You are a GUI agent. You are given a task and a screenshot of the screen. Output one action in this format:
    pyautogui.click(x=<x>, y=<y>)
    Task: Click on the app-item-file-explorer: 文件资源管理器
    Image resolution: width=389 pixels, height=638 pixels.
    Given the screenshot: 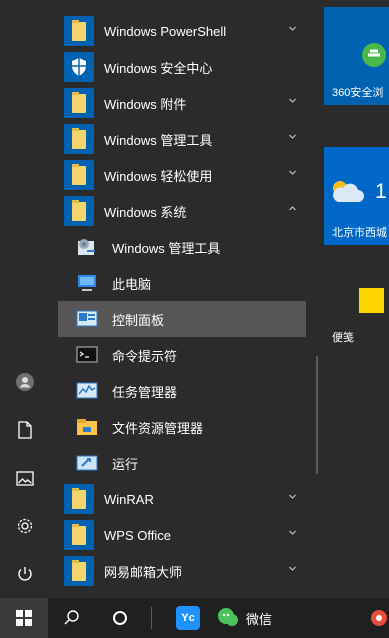 What is the action you would take?
    pyautogui.click(x=182, y=427)
    